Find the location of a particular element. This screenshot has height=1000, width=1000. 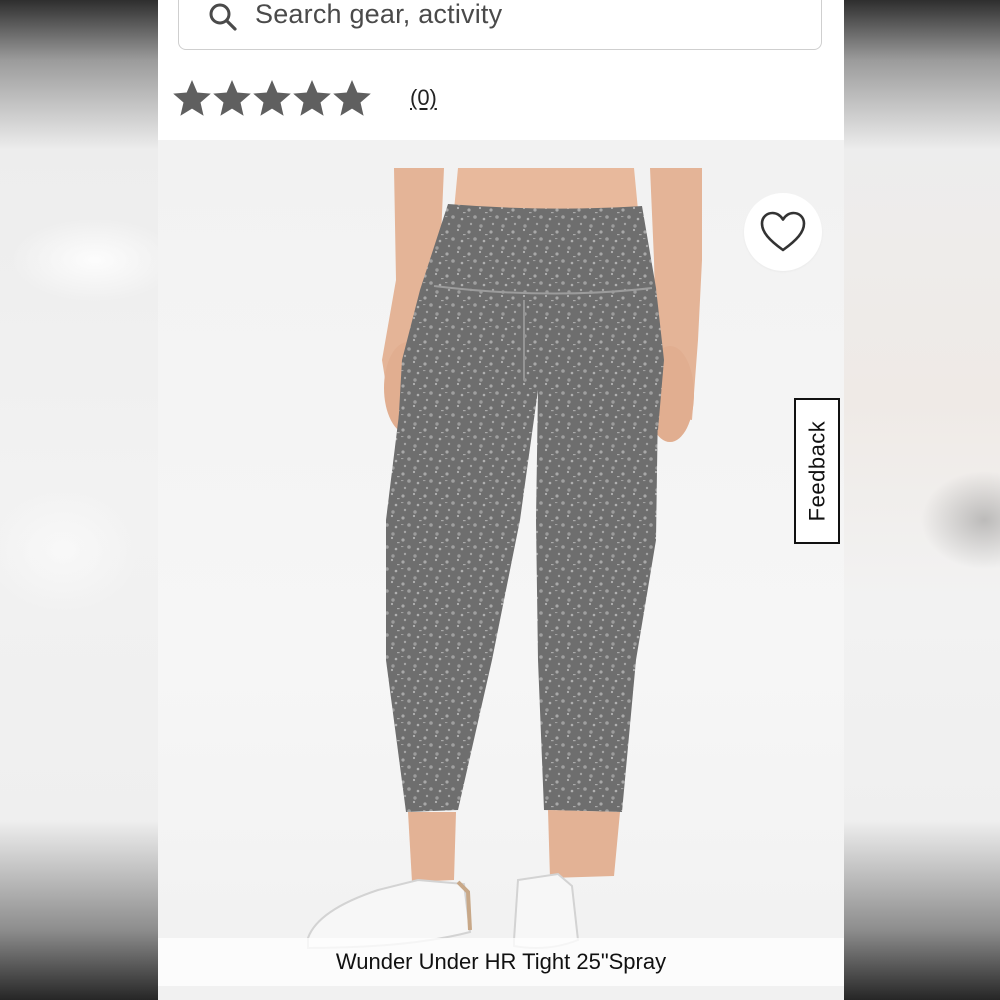

search-bar: Search gear, activity is located at coordinates (500, 25).